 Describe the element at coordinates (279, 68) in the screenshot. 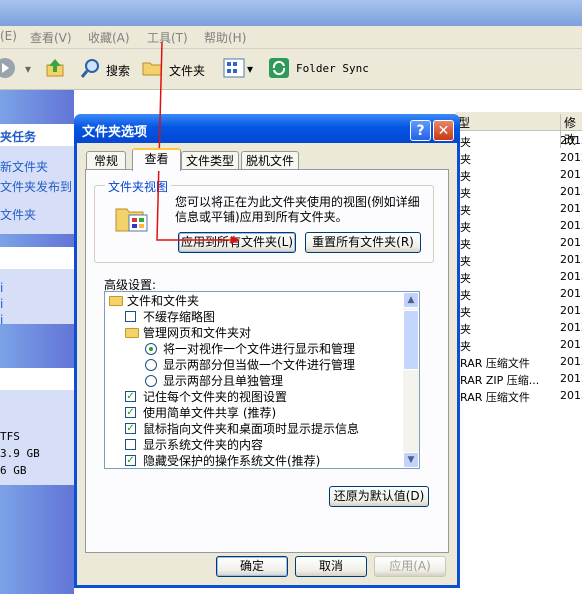

I see `folder-sync-icon` at that location.